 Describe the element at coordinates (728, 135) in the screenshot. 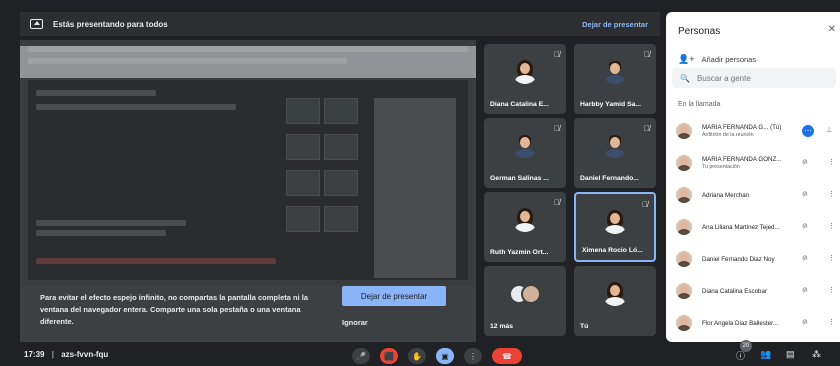

I see `person-subtitle: Anfitrión de la reunión` at that location.